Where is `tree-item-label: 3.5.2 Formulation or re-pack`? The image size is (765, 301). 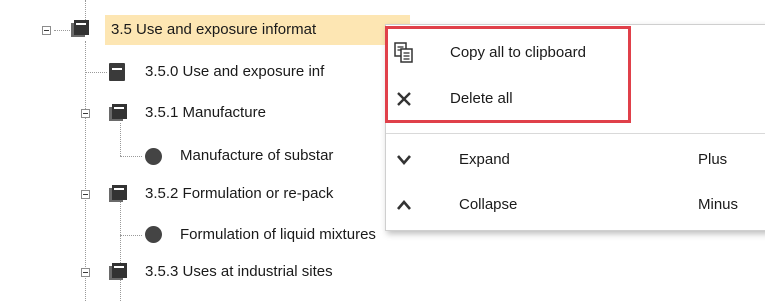 tree-item-label: 3.5.2 Formulation or re-pack is located at coordinates (239, 194).